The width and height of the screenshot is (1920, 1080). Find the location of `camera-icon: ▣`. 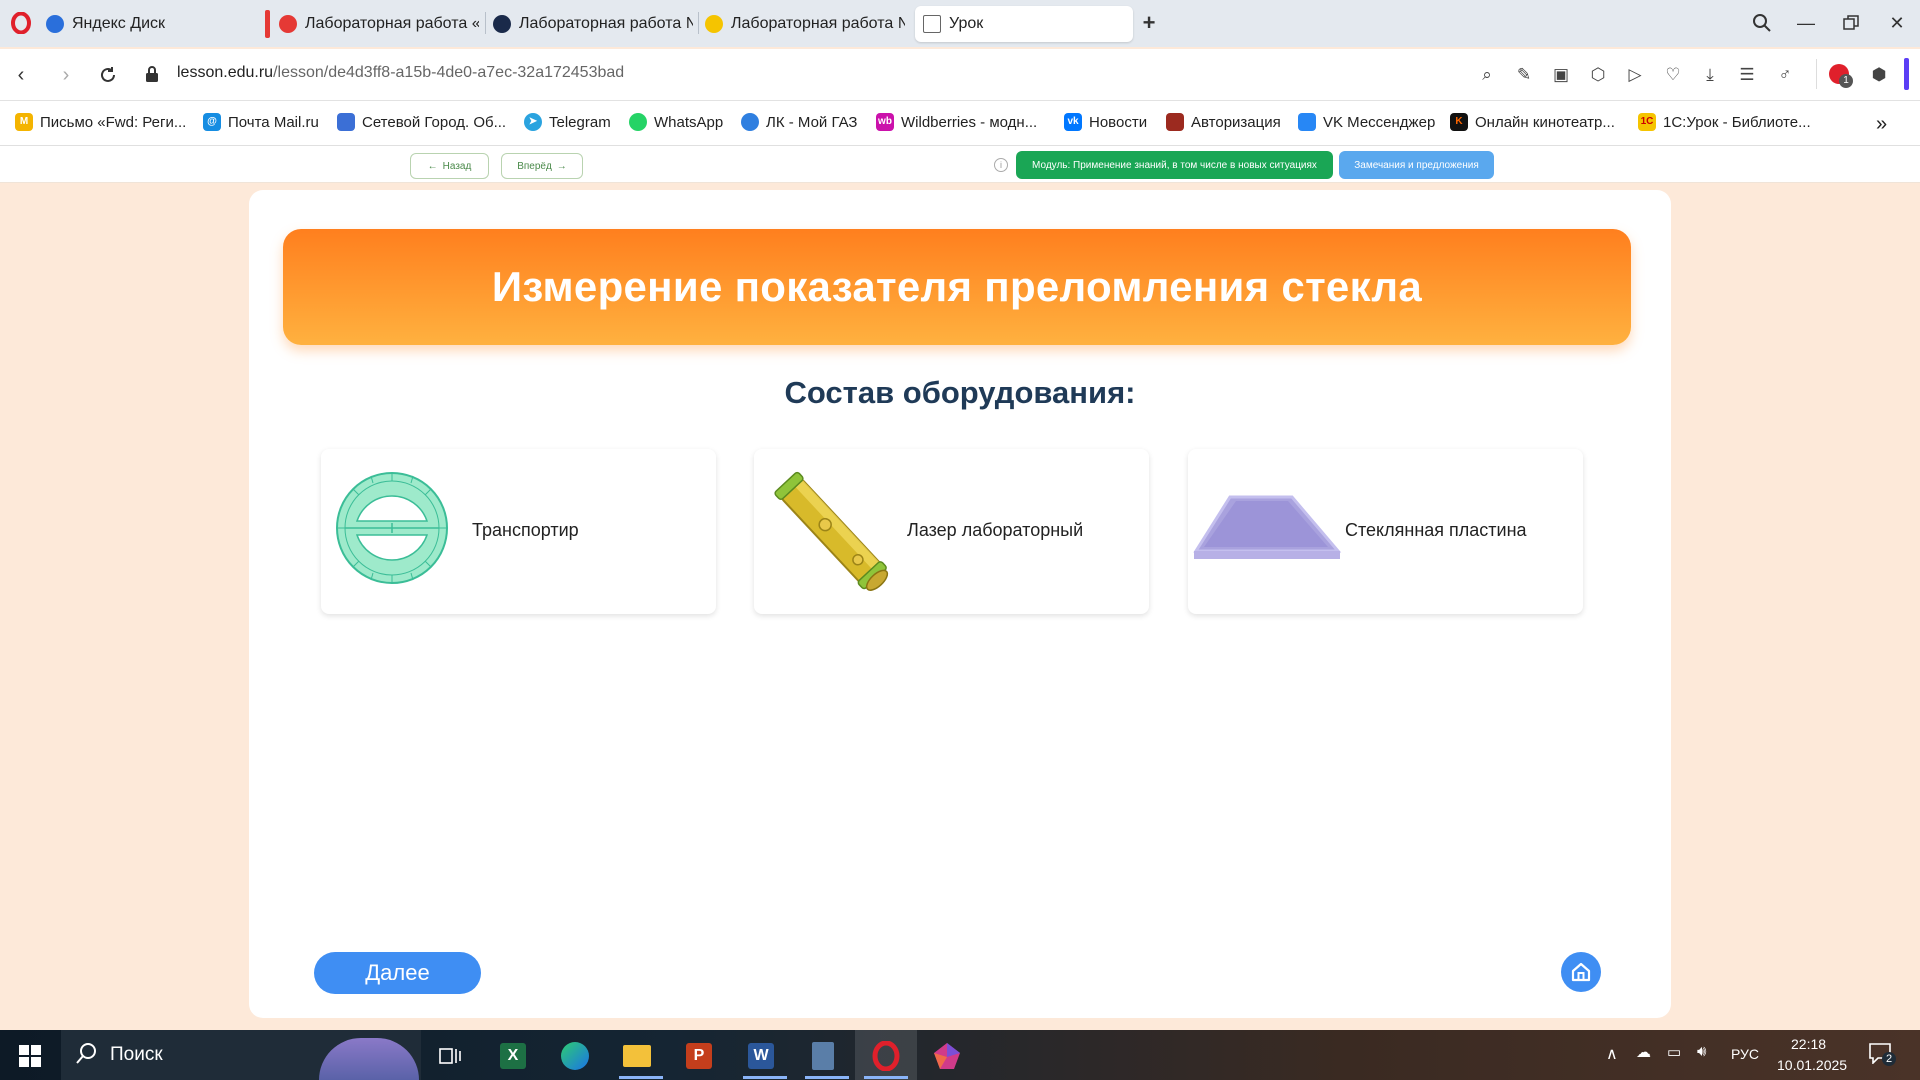

camera-icon: ▣ is located at coordinates (1561, 75).